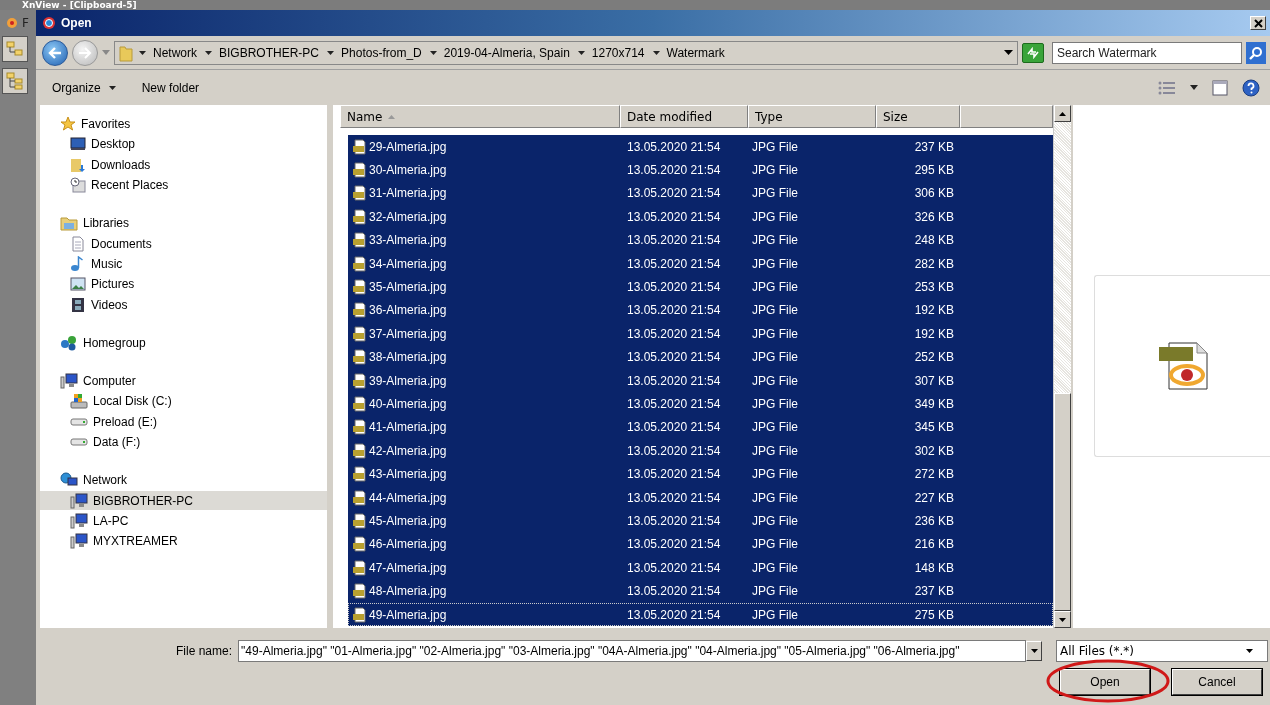 The image size is (1270, 705). What do you see at coordinates (700, 427) in the screenshot?
I see `file-row: 41-Almeria.jpg 13.05.2020 21:54 JPG File 345 KB` at bounding box center [700, 427].